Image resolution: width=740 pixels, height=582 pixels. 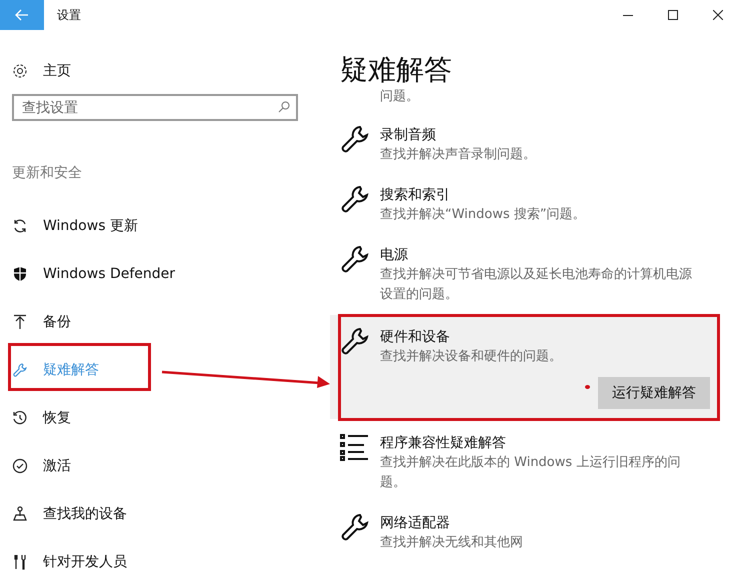 I want to click on troubleshooter-title: 网络适配器, so click(x=415, y=523).